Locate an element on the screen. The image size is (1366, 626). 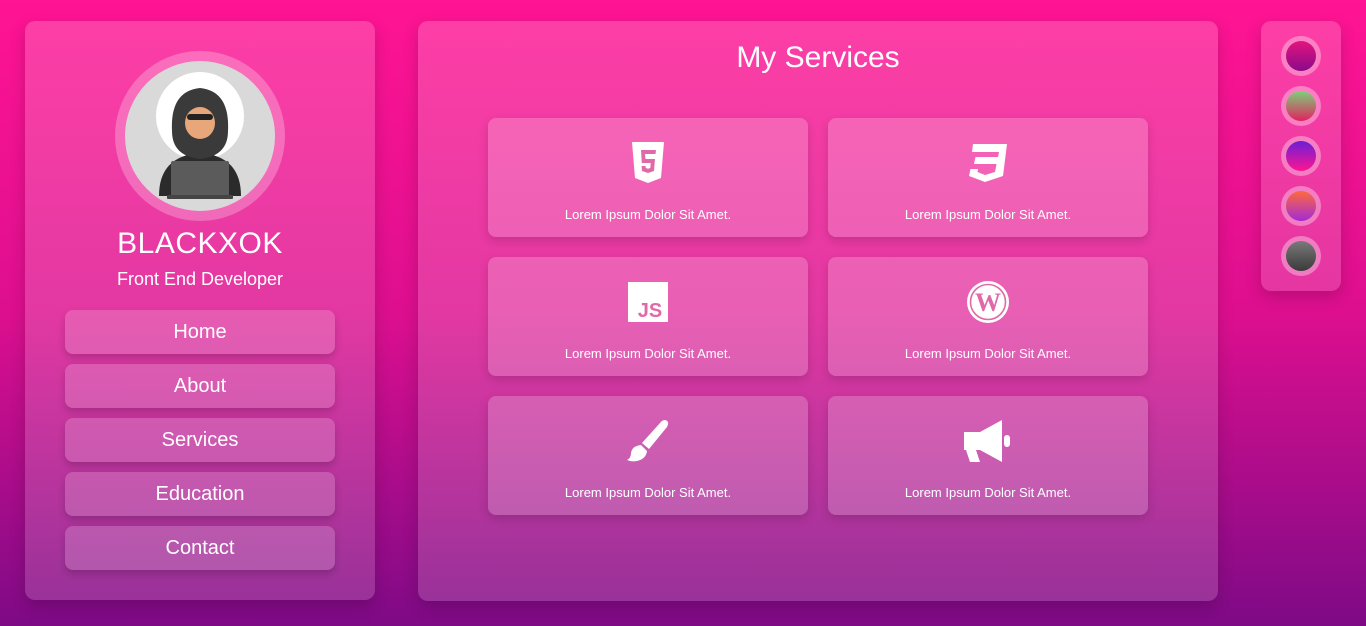
css3-icon is located at coordinates (988, 163).